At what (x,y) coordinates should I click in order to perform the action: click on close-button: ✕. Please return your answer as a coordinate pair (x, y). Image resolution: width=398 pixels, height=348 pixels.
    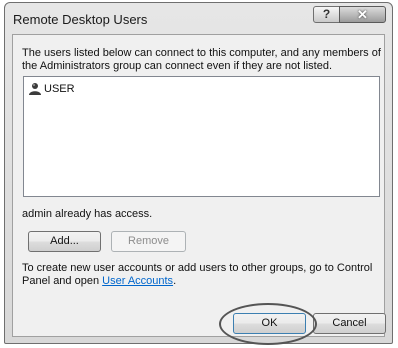
    Looking at the image, I should click on (362, 14).